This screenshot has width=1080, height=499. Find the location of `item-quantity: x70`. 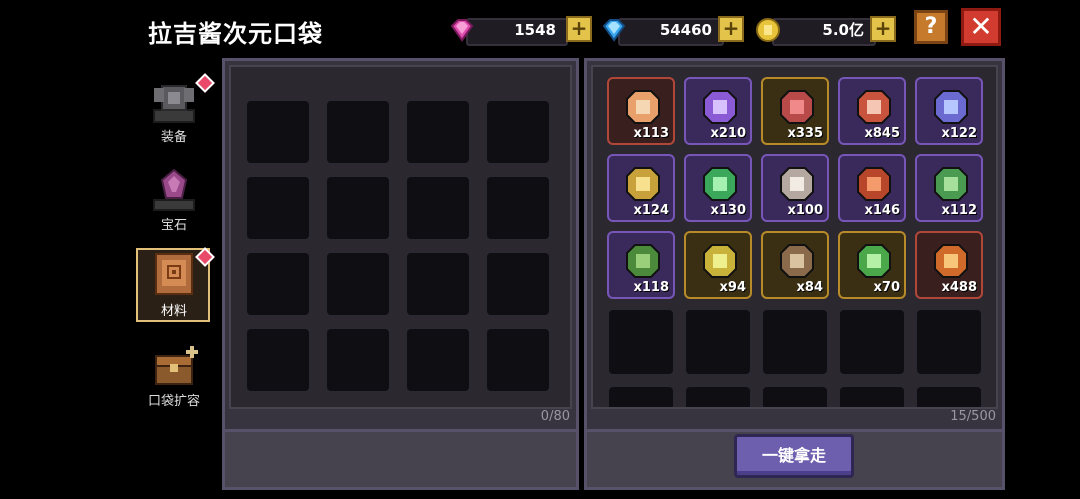

item-quantity: x70 is located at coordinates (886, 287).